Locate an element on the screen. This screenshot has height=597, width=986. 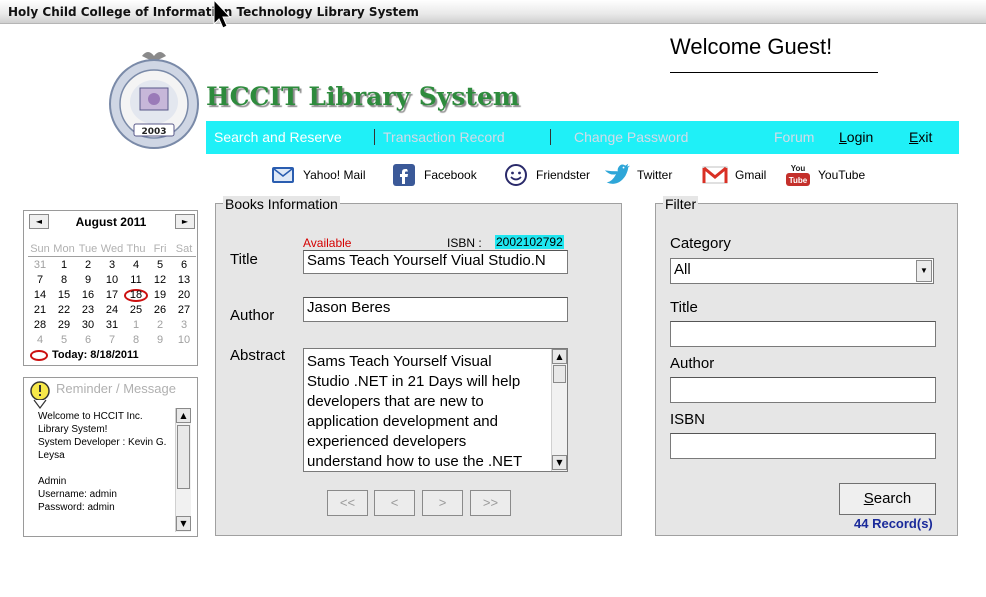
filter-author-input is located at coordinates (803, 390).